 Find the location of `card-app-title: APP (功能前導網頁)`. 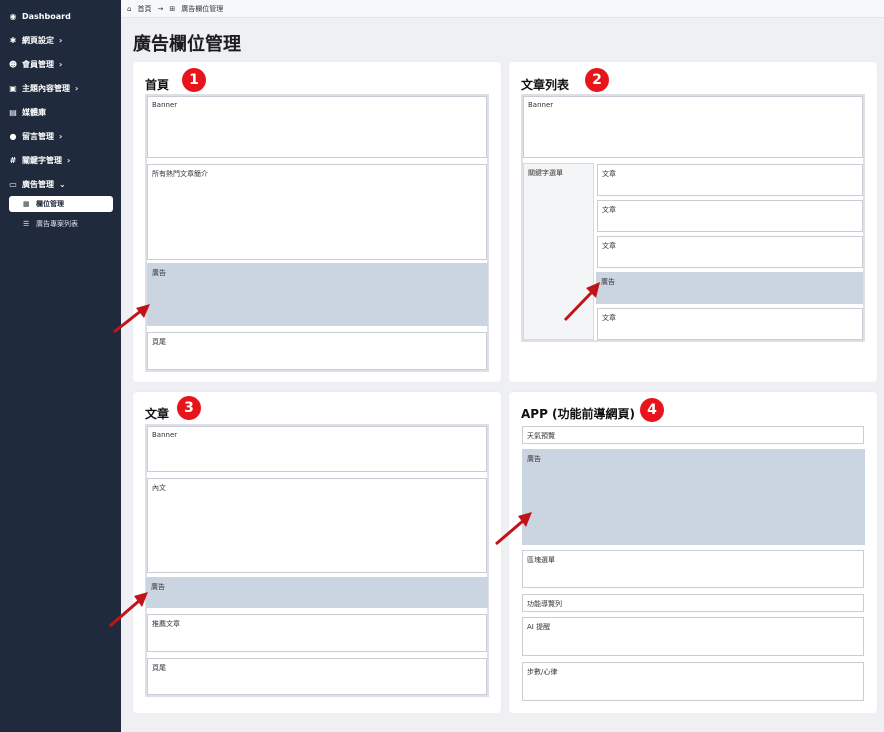

card-app-title: APP (功能前導網頁) is located at coordinates (578, 414).